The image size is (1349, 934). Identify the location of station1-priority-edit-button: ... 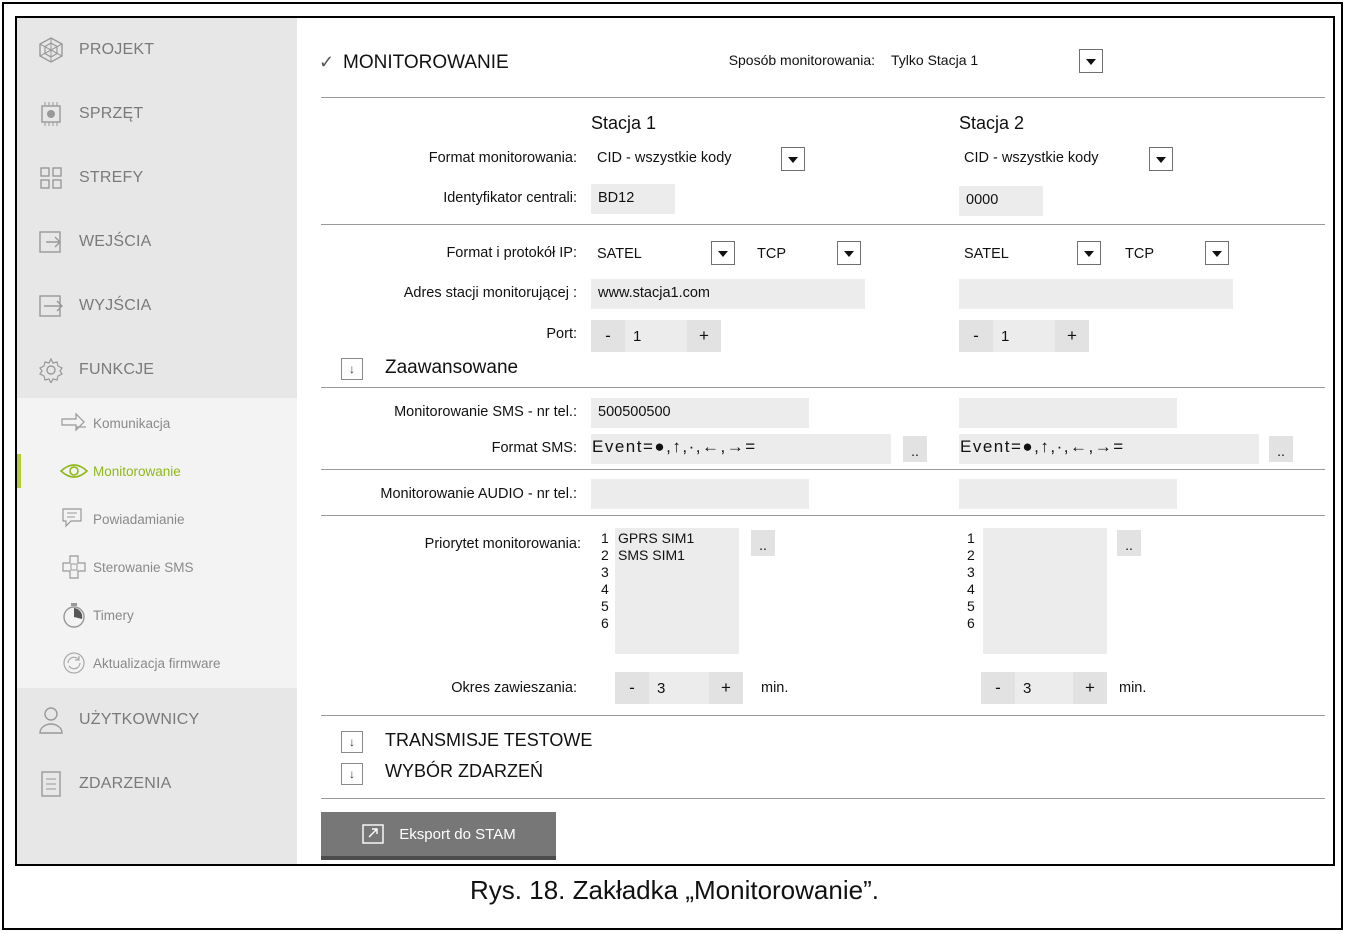
(763, 543).